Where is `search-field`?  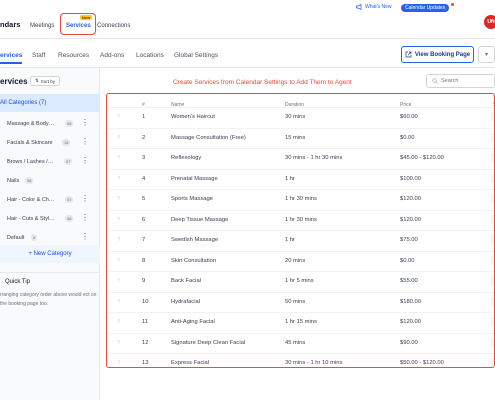
search-field is located at coordinates (460, 81).